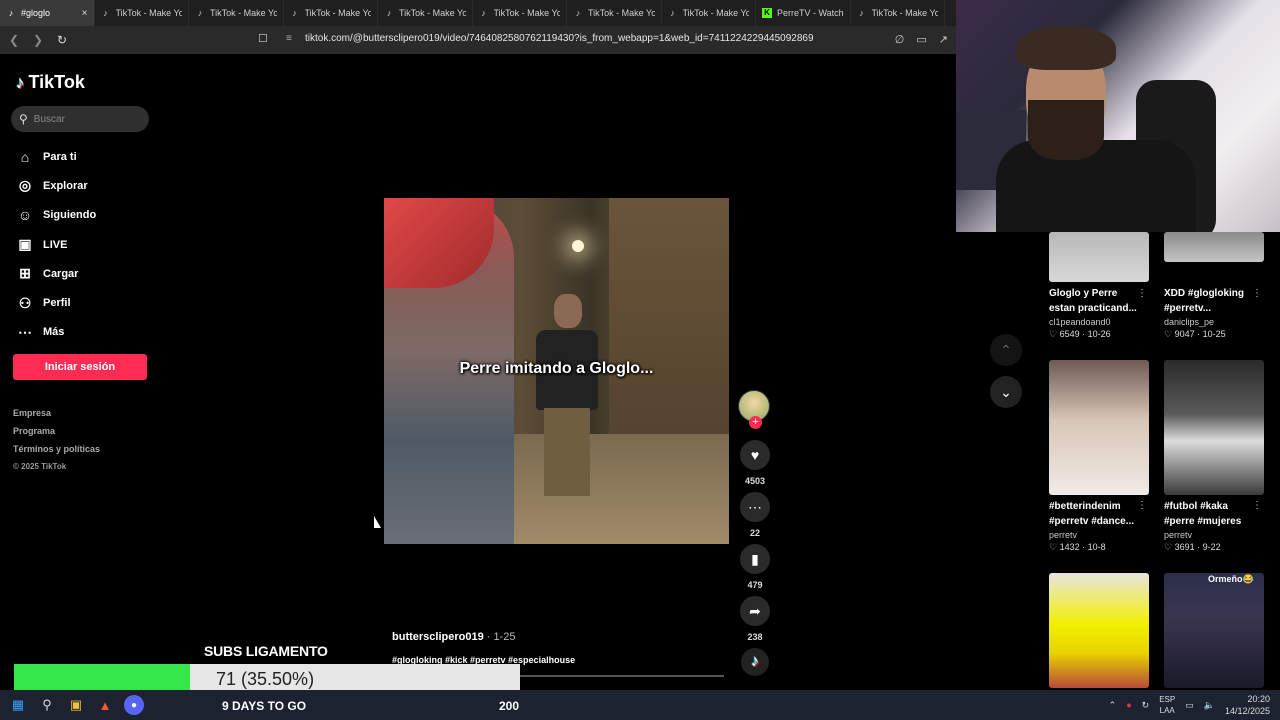 Image resolution: width=1280 pixels, height=720 pixels. Describe the element at coordinates (56, 215) in the screenshot. I see `sidebar-item-siguiendo: ☺ Siguiendo` at that location.